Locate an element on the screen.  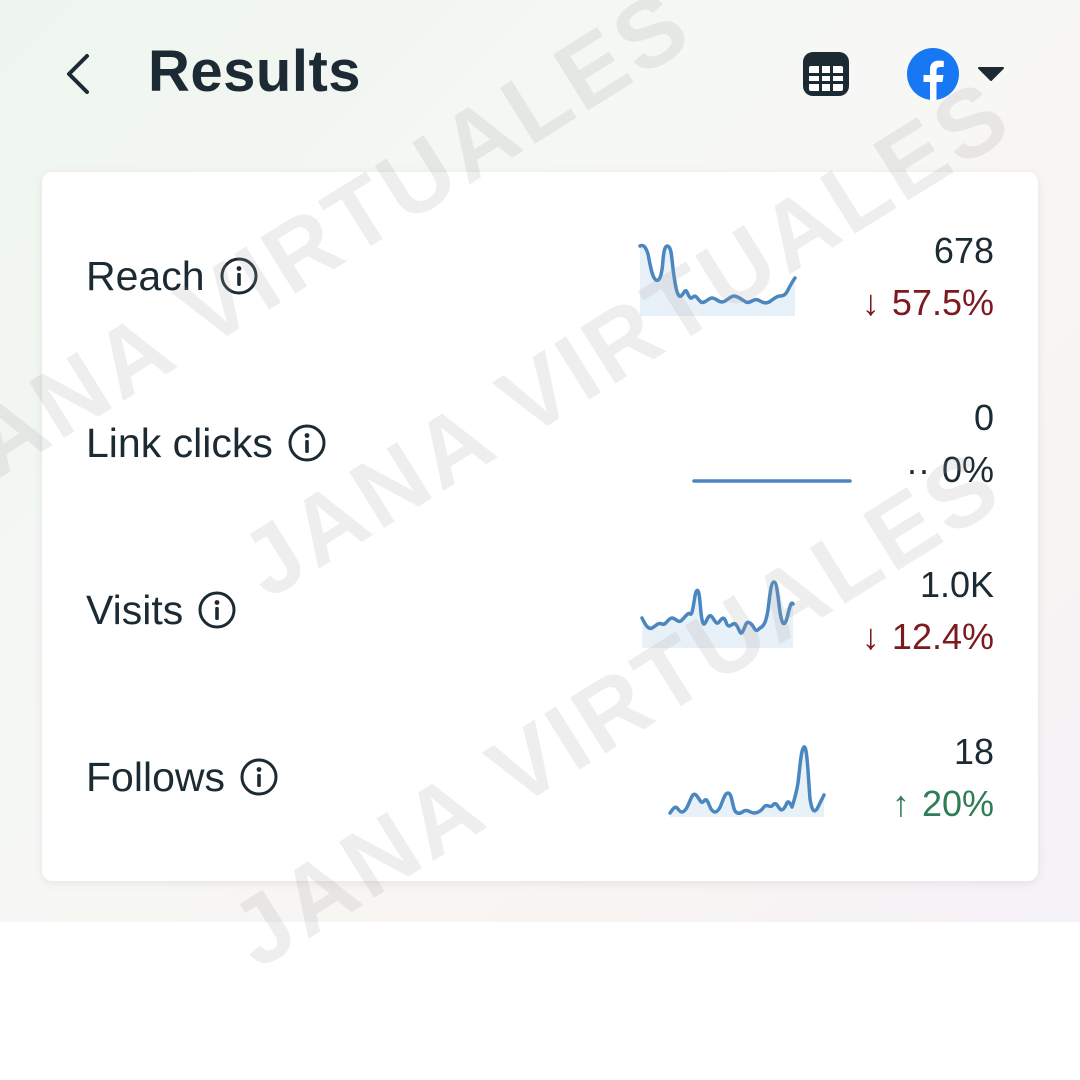
metric-value: 678 is located at coordinates (963, 250).